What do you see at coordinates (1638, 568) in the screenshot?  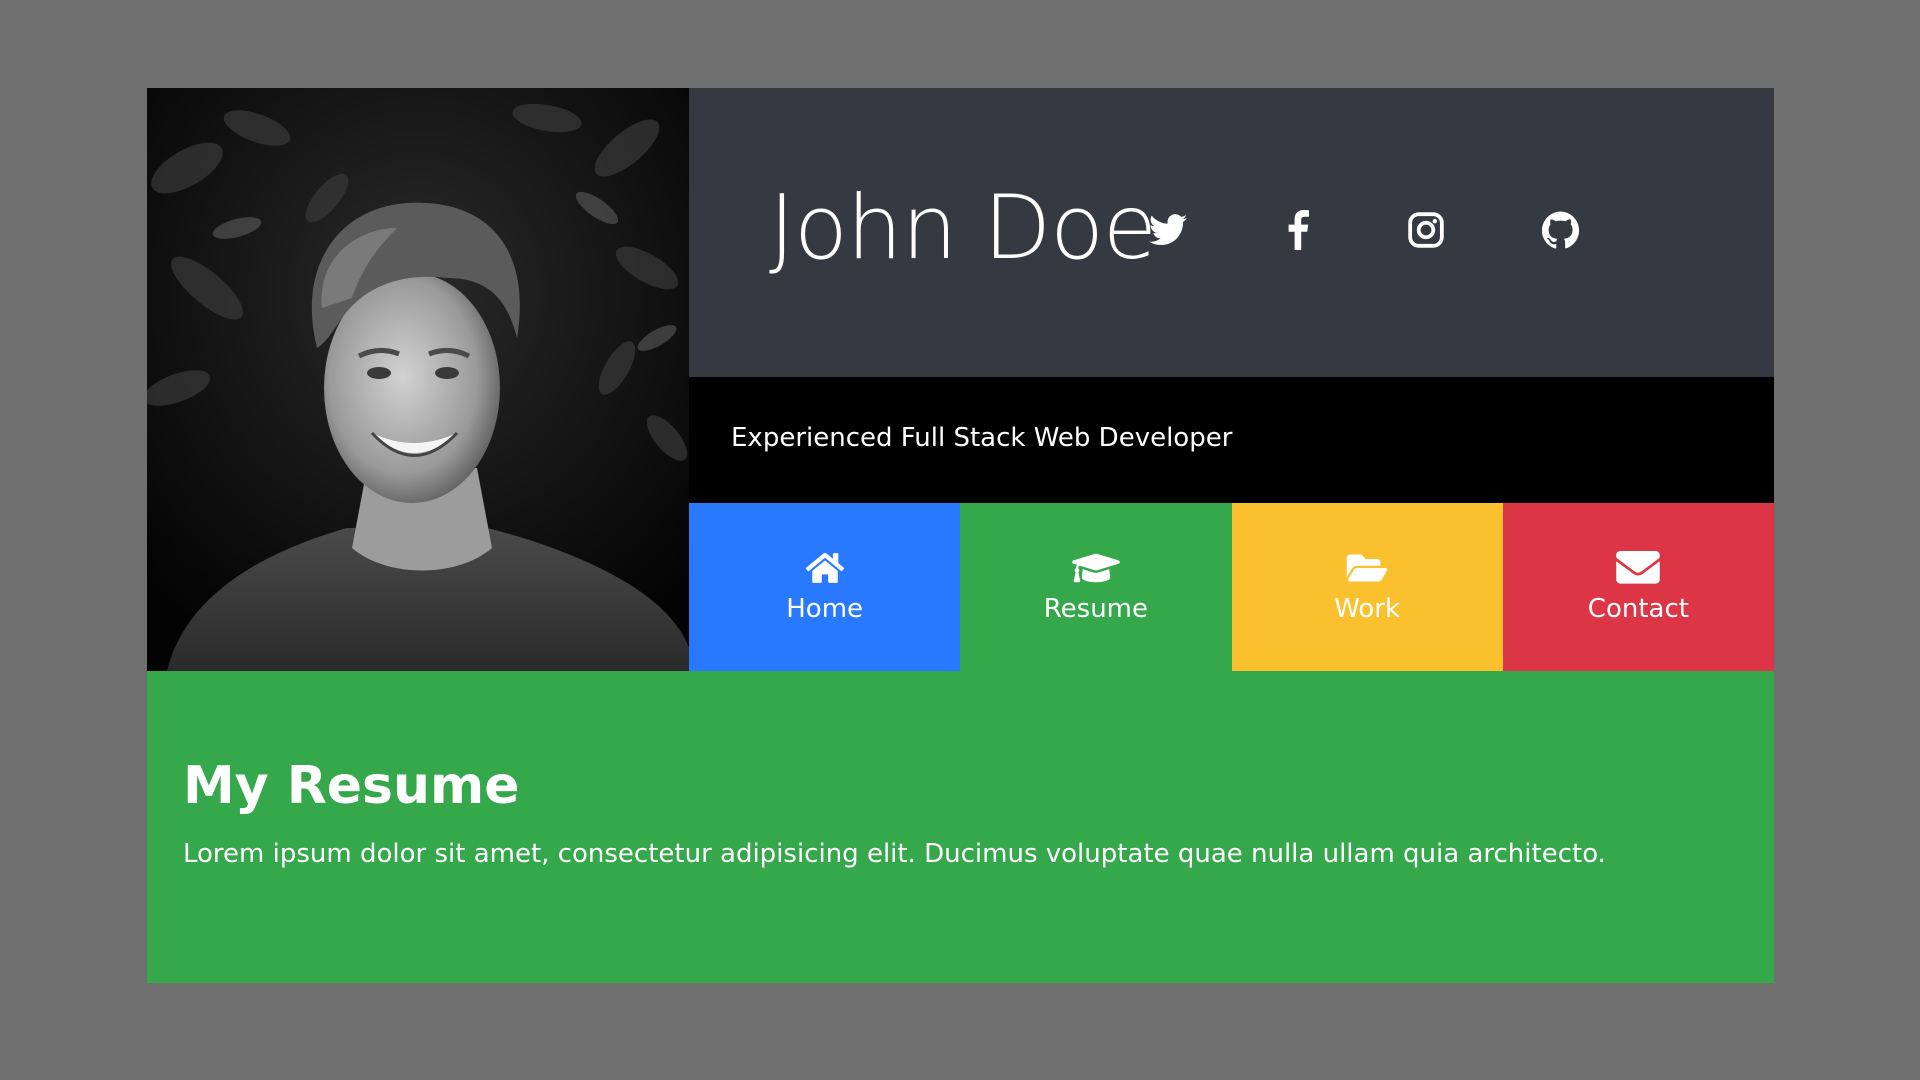 I see `envelope-icon` at bounding box center [1638, 568].